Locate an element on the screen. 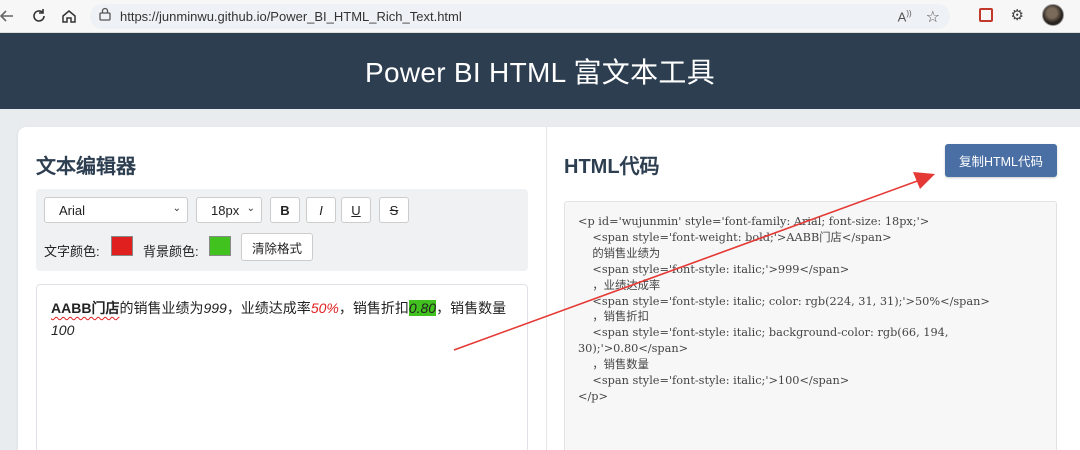 The width and height of the screenshot is (1080, 450). strikethrough-button: S is located at coordinates (394, 210).